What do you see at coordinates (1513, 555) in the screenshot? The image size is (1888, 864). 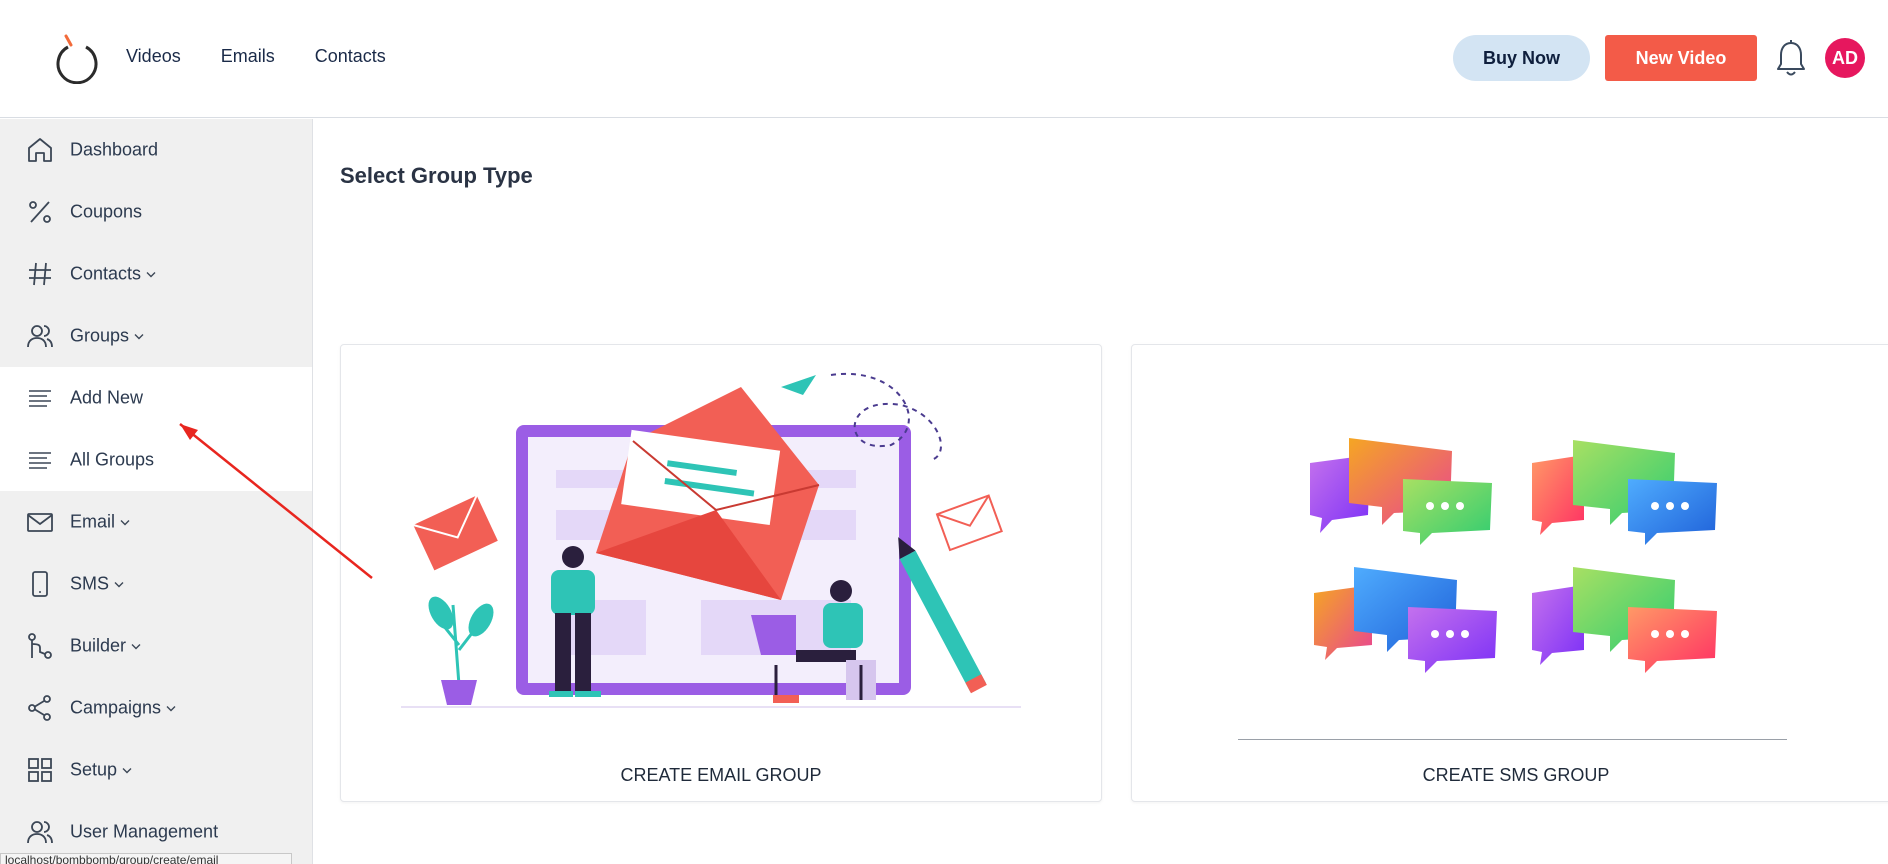 I see `chat-bubbles-illustration` at bounding box center [1513, 555].